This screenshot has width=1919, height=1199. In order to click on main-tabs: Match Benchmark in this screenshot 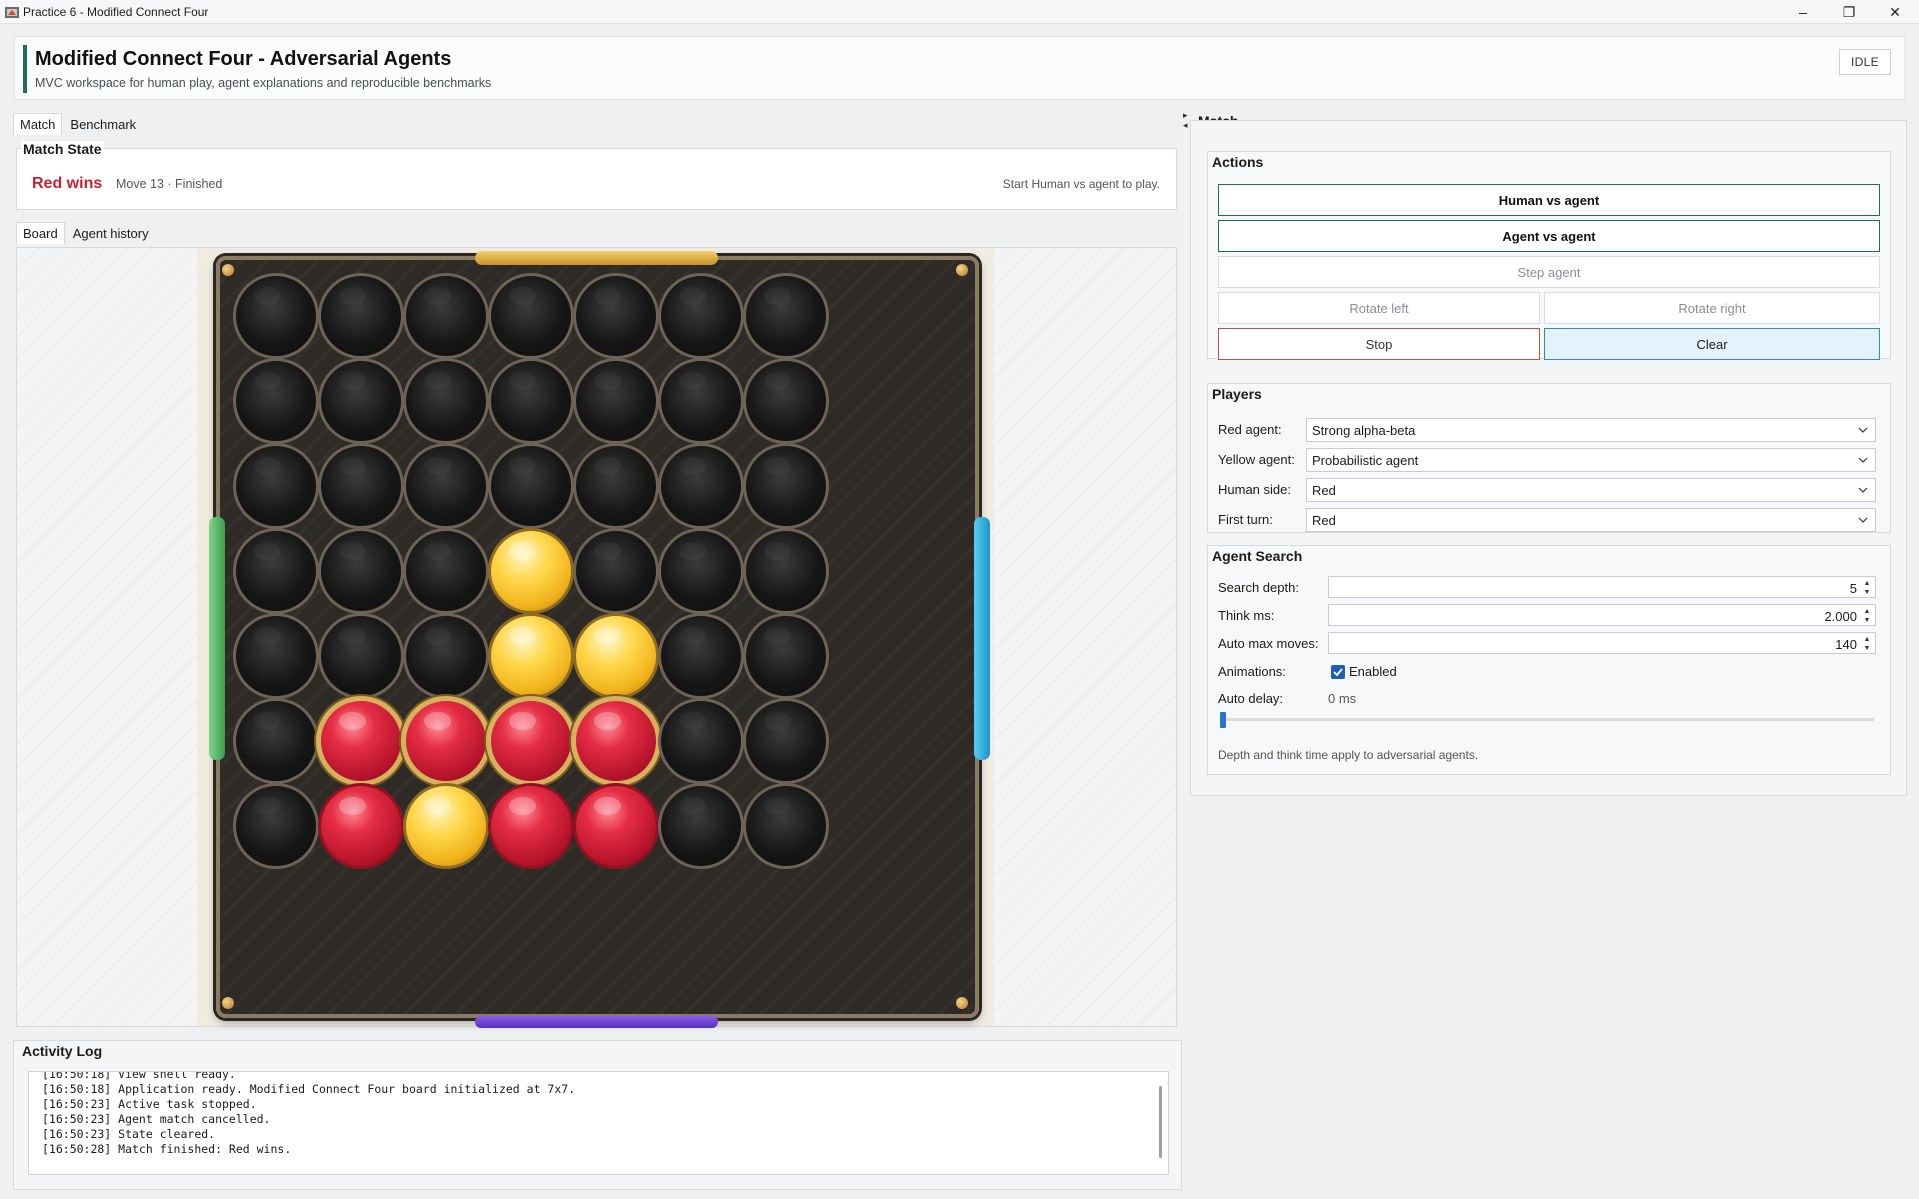, I will do `click(77, 124)`.